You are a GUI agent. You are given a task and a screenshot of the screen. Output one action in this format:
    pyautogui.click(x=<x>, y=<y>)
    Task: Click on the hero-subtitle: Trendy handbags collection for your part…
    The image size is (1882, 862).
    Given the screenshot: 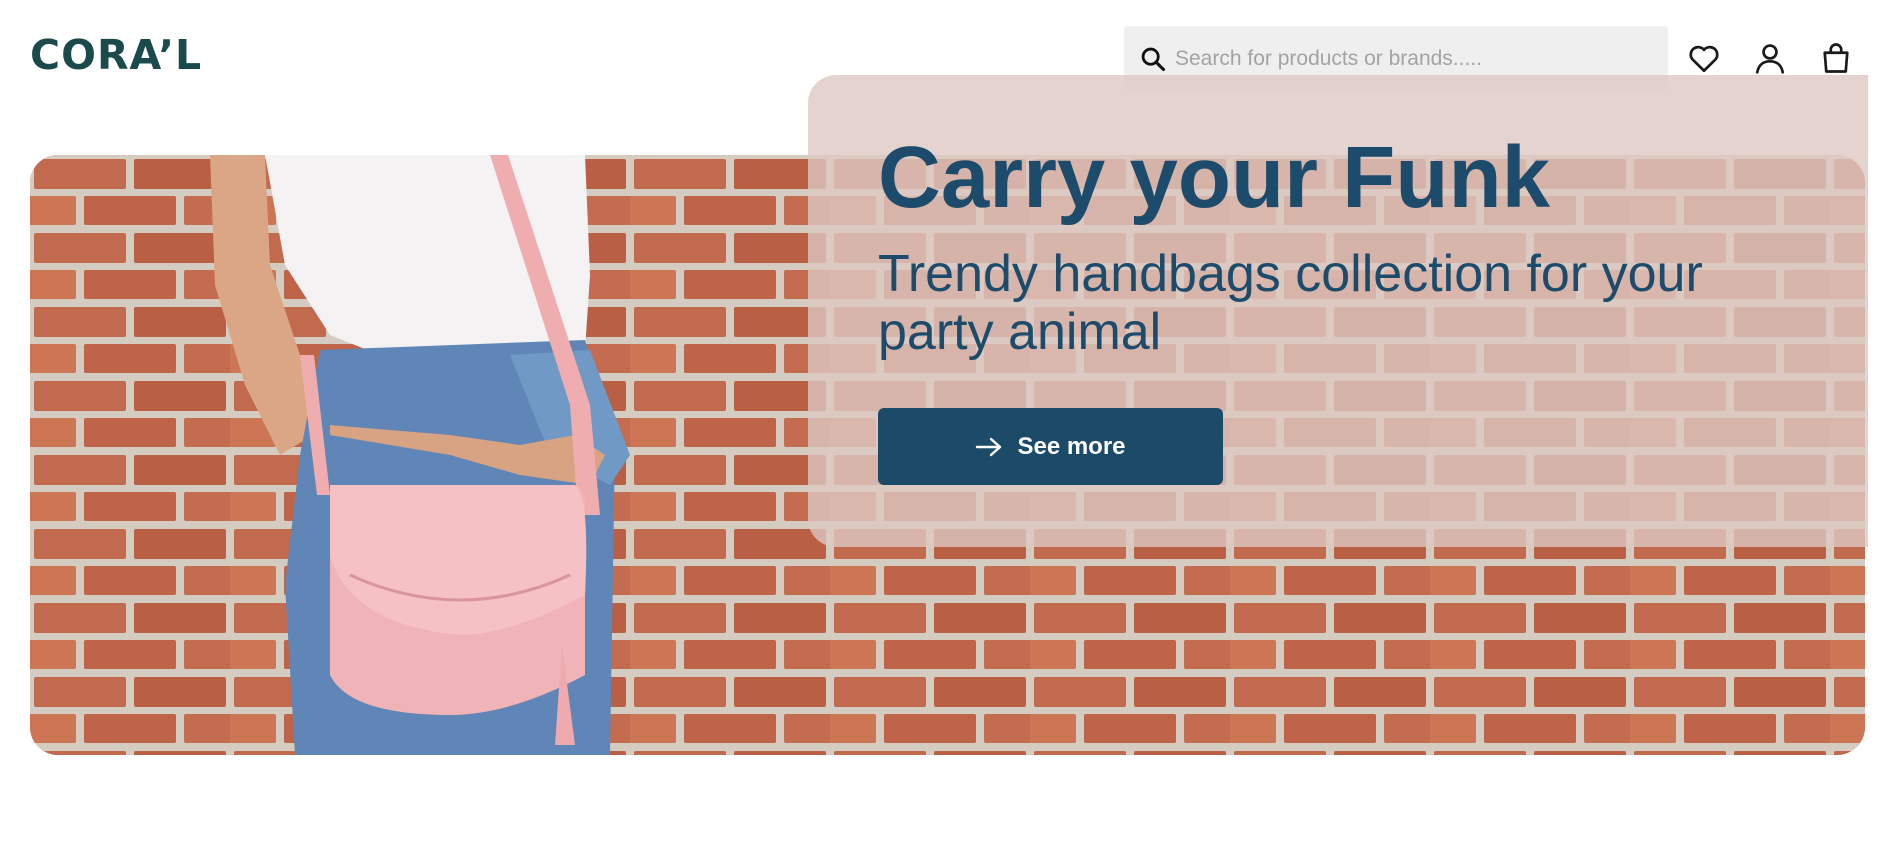 What is the action you would take?
    pyautogui.click(x=1290, y=303)
    